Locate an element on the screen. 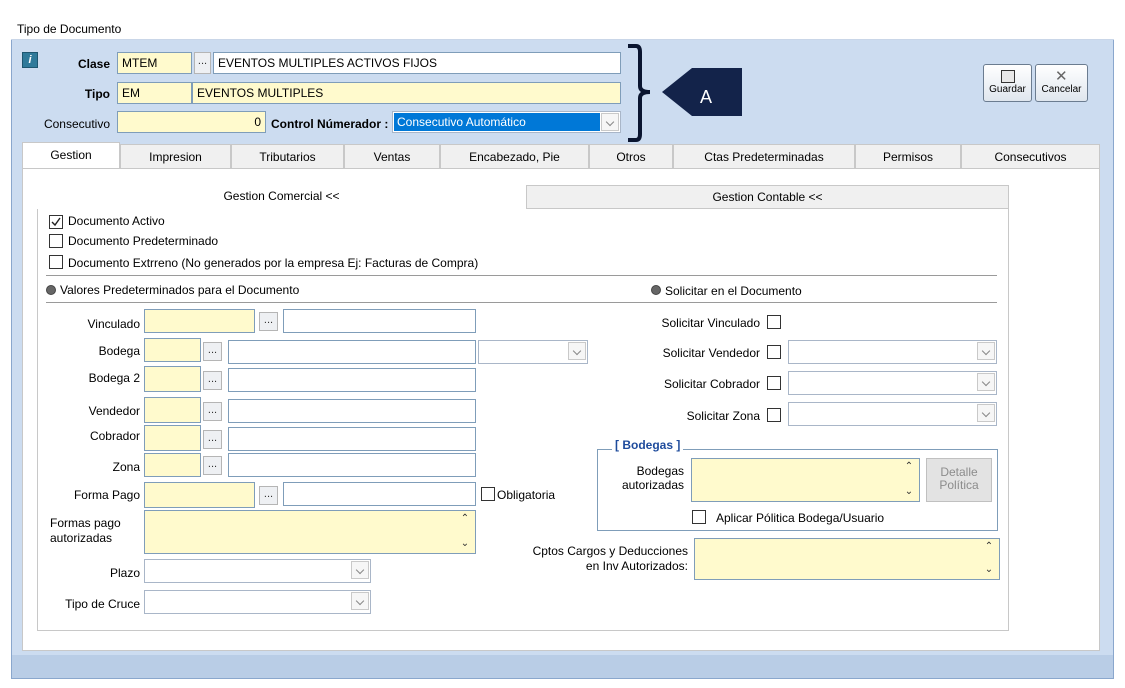 This screenshot has height=688, width=1125. obligatoria-label: Obligatoria is located at coordinates (526, 495).